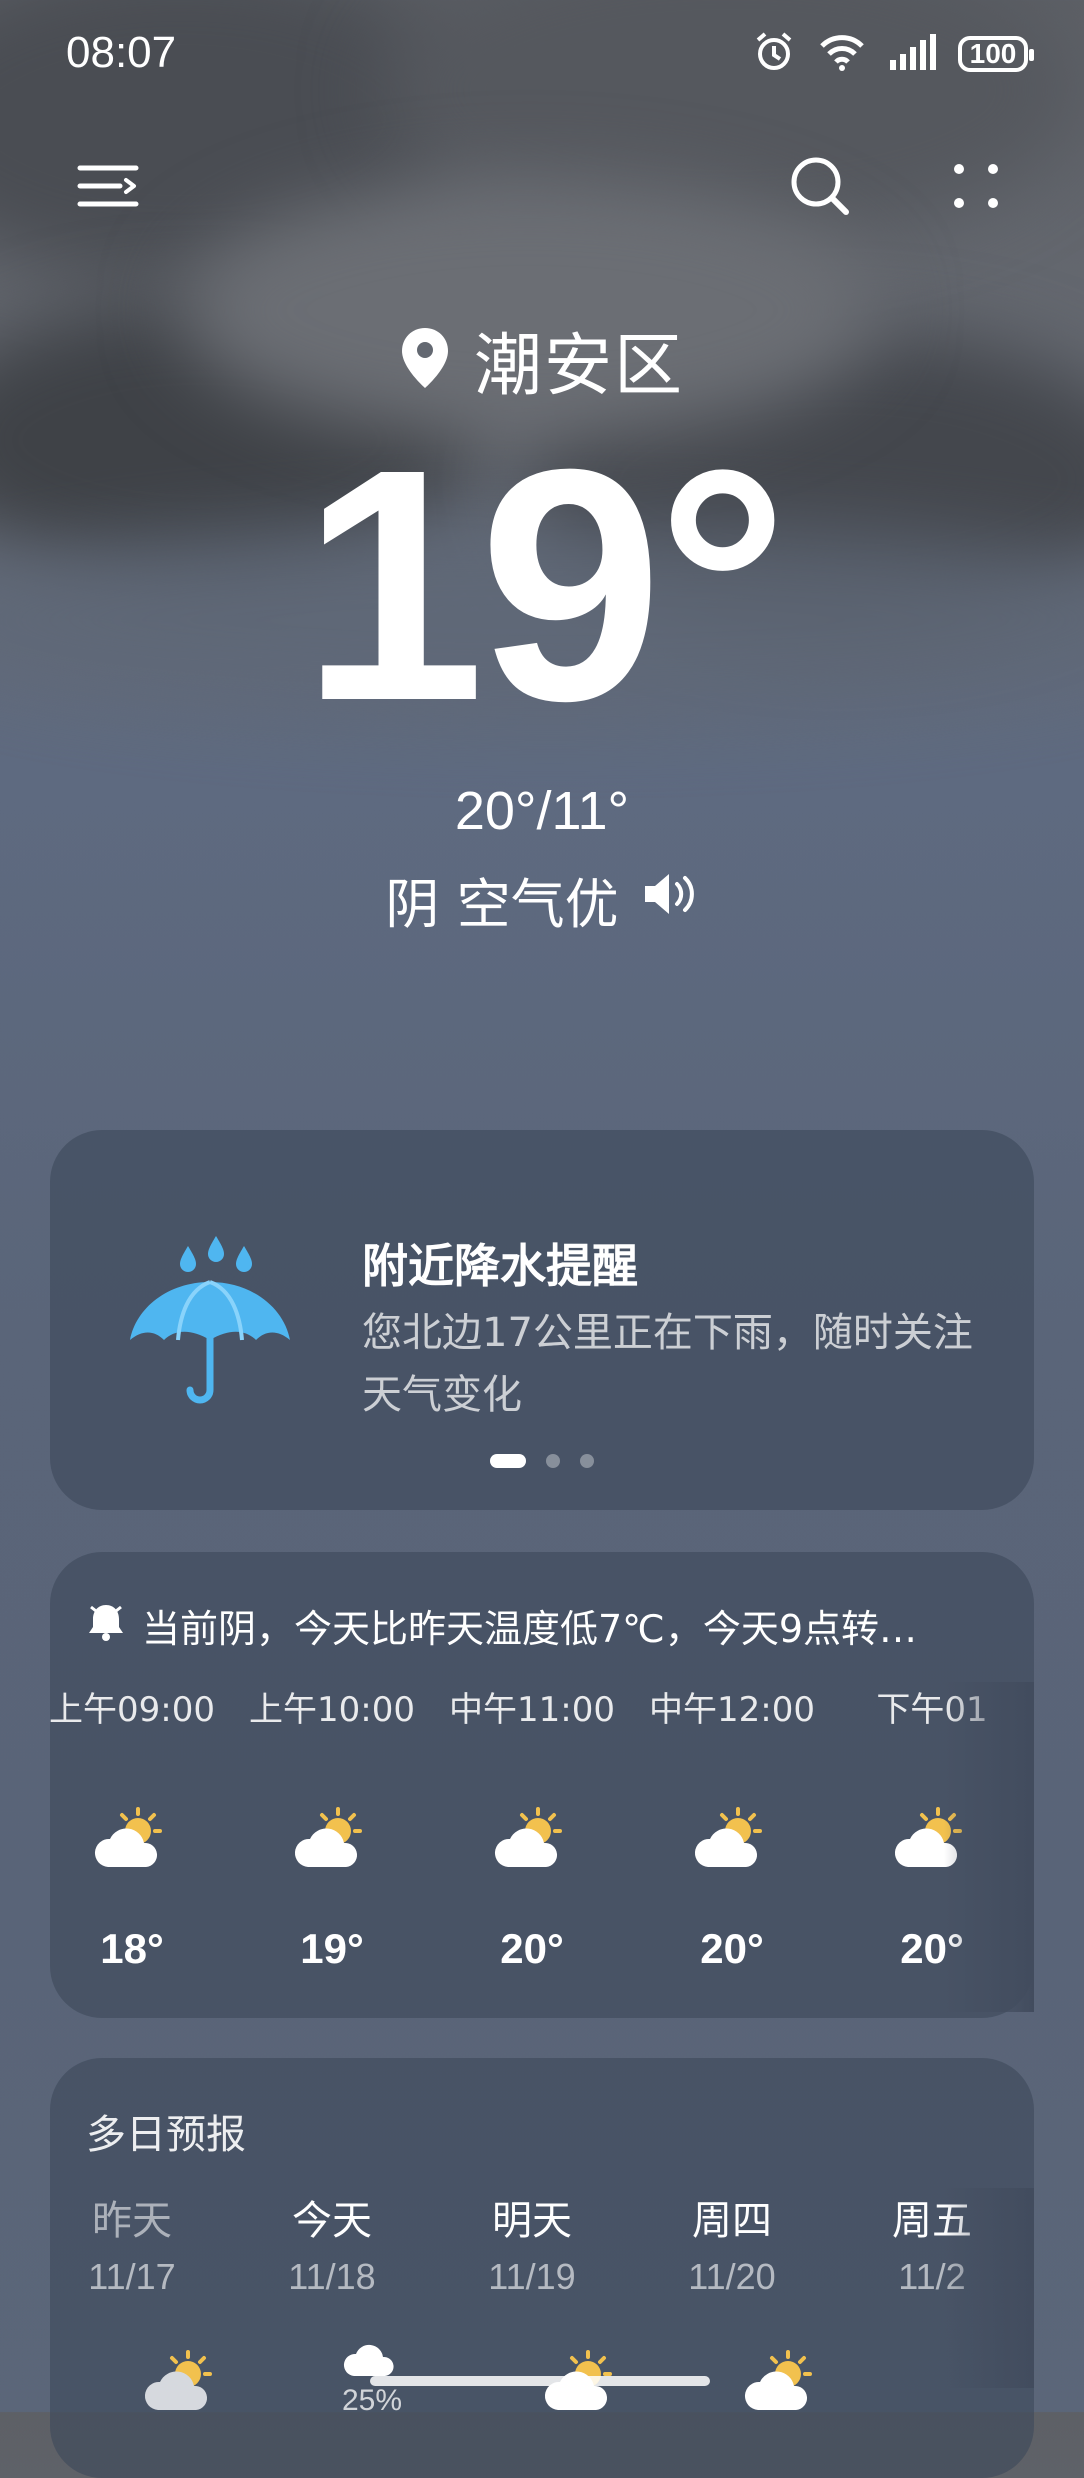 The image size is (1084, 2478). Describe the element at coordinates (132, 2221) in the screenshot. I see `day-name: 昨天` at that location.